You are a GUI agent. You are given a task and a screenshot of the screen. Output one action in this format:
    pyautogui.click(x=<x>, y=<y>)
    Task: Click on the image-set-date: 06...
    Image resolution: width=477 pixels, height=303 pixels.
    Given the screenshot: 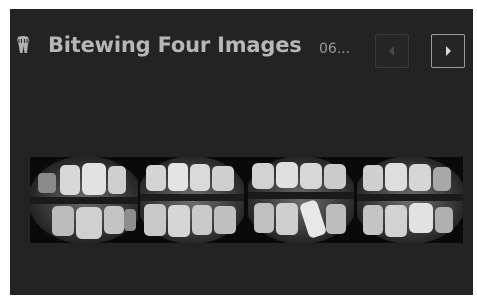 What is the action you would take?
    pyautogui.click(x=335, y=49)
    